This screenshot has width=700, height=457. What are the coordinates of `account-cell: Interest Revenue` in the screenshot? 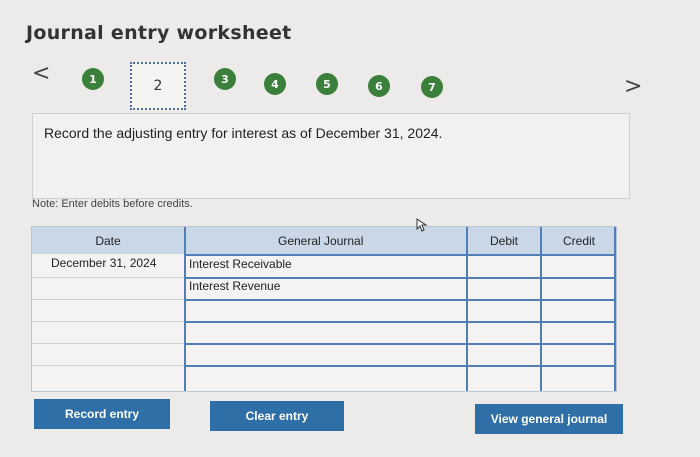 It's located at (234, 286).